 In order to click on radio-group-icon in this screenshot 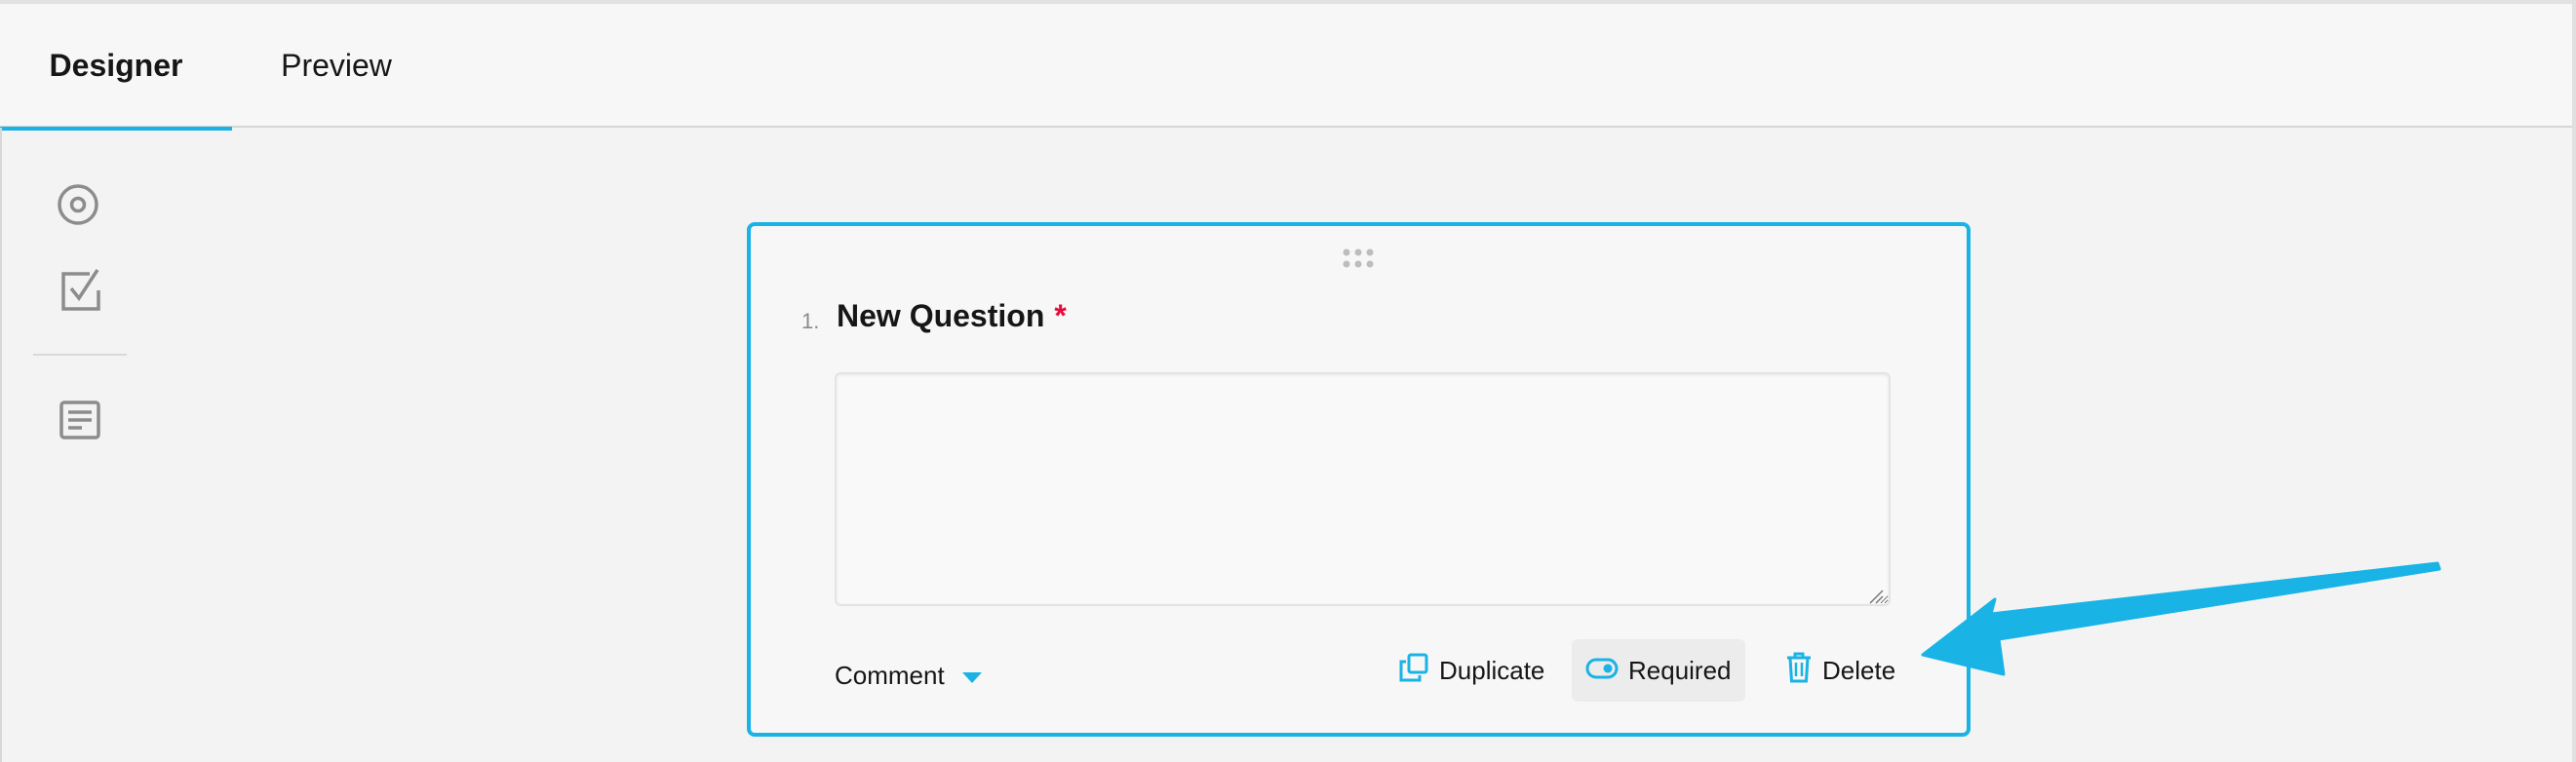, I will do `click(78, 204)`.